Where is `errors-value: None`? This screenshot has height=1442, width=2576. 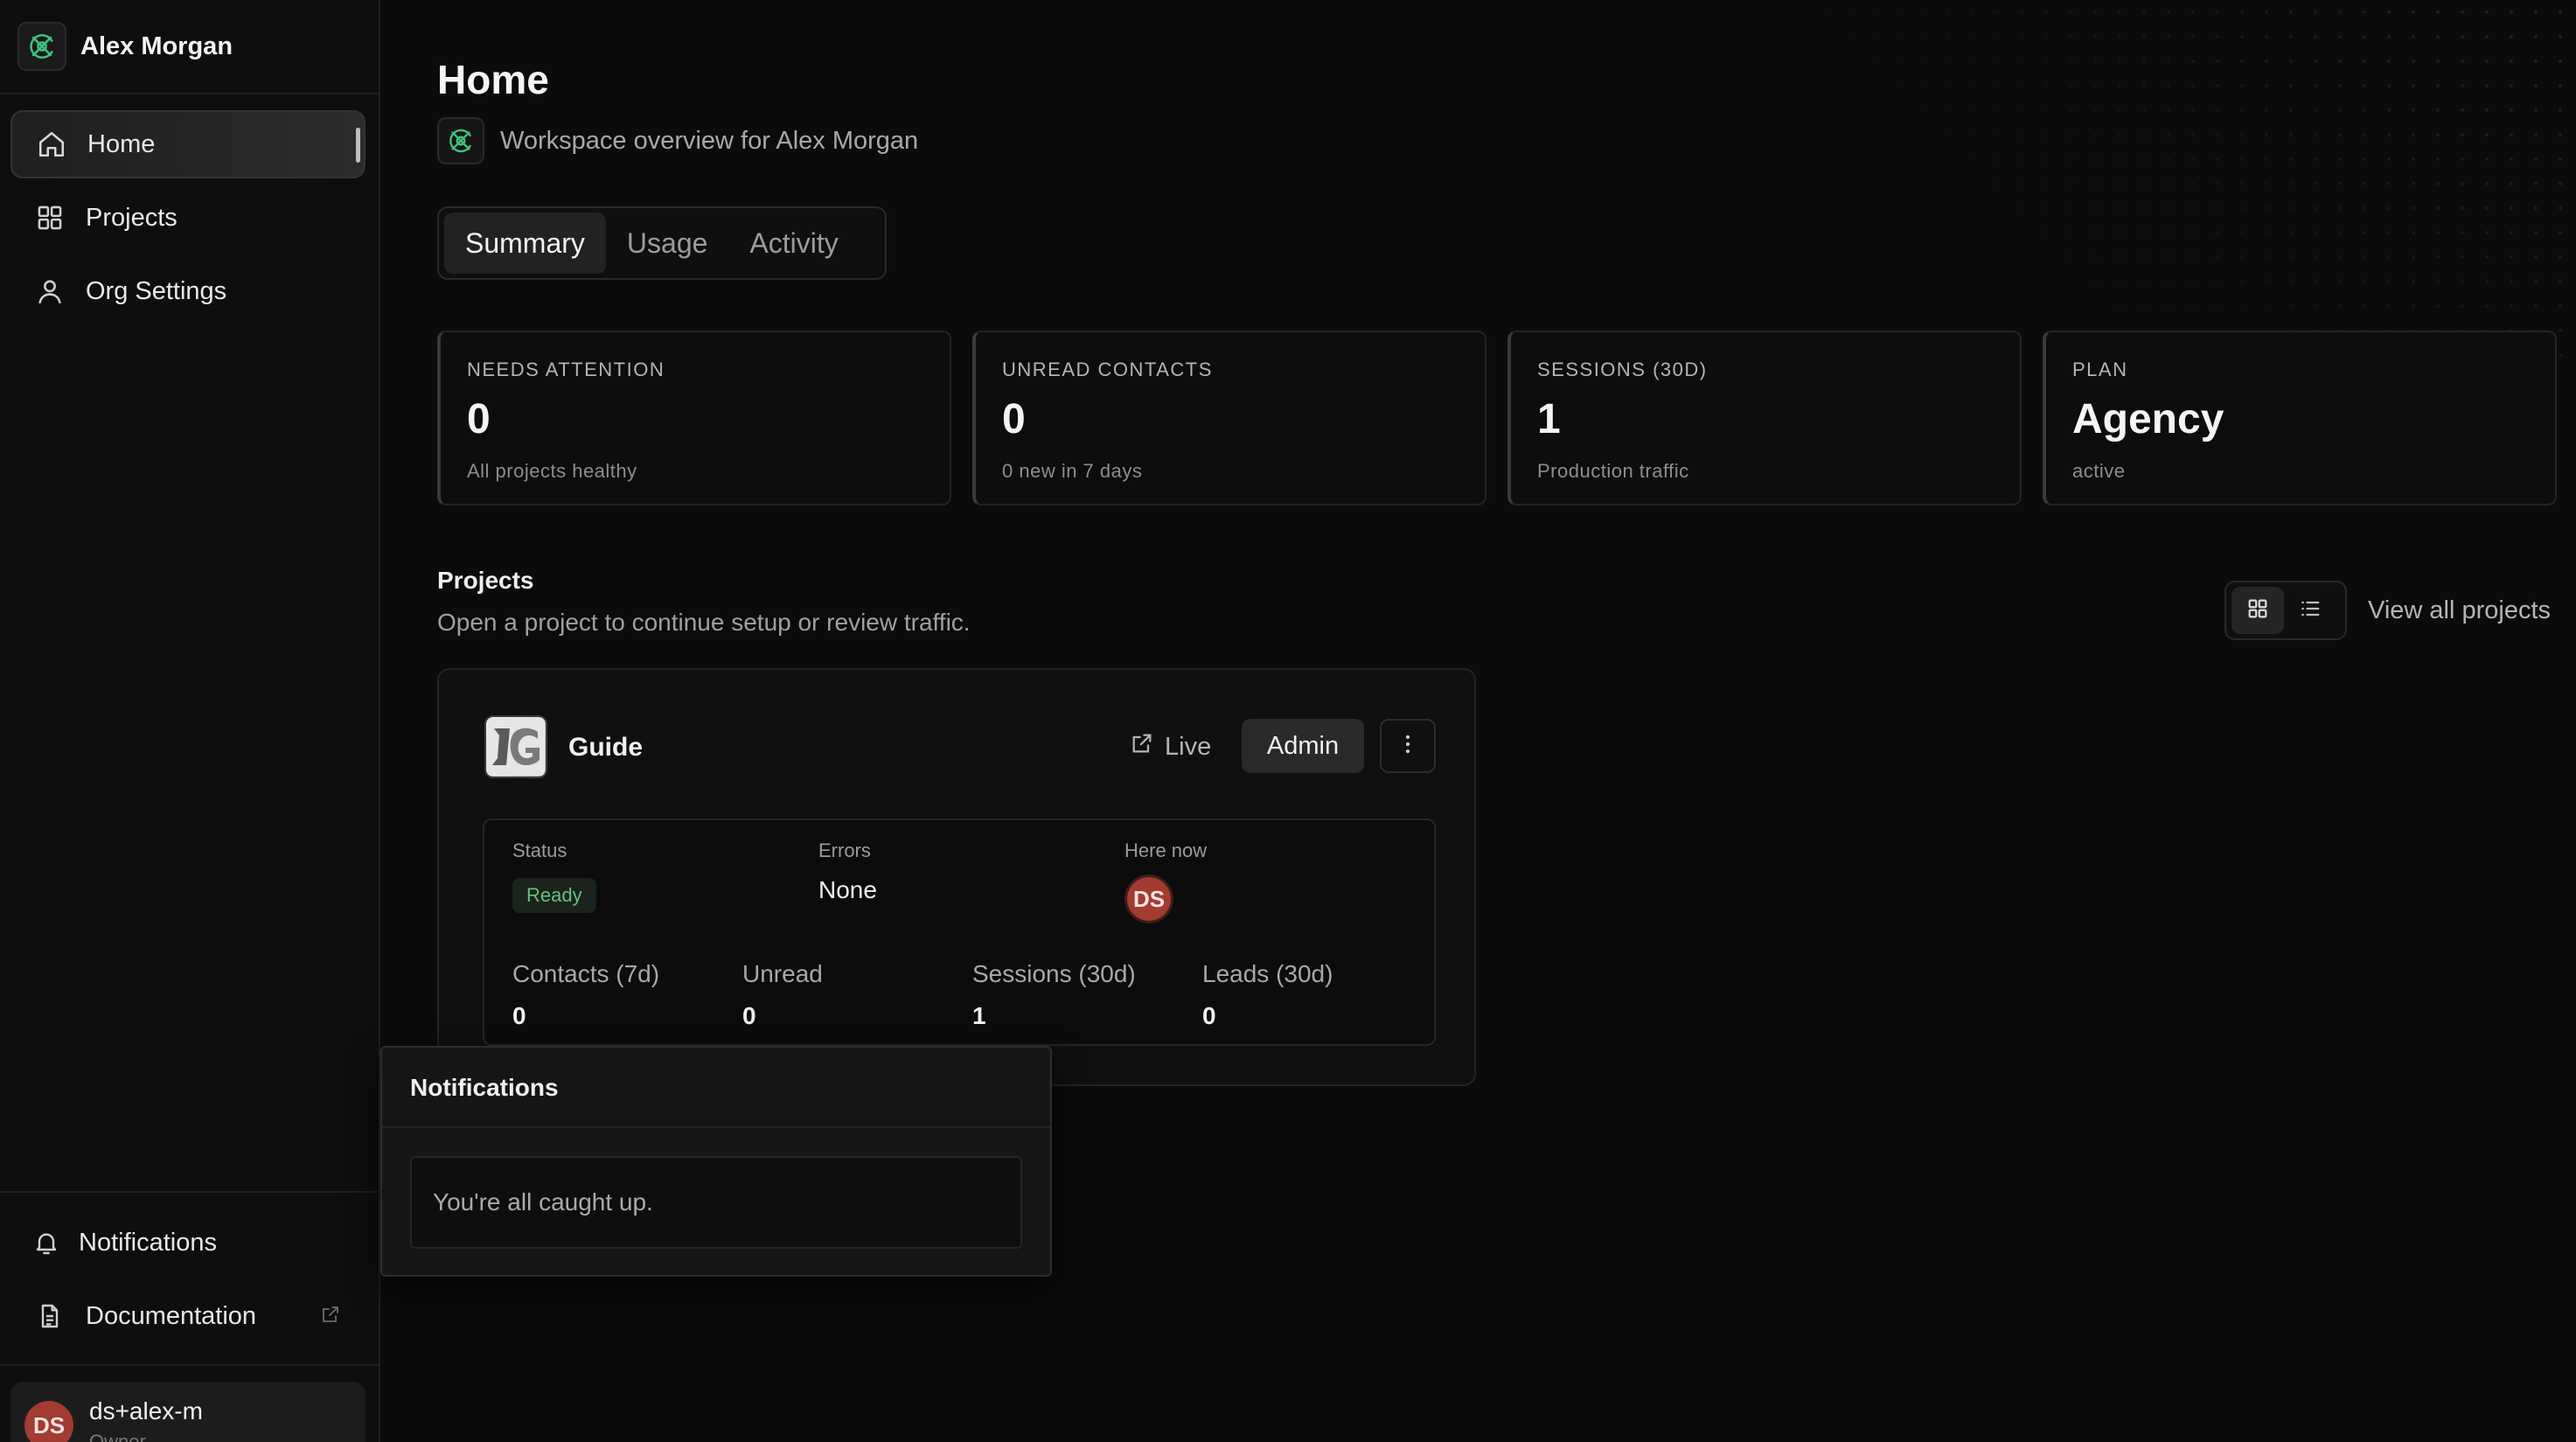
errors-value: None is located at coordinates (847, 889).